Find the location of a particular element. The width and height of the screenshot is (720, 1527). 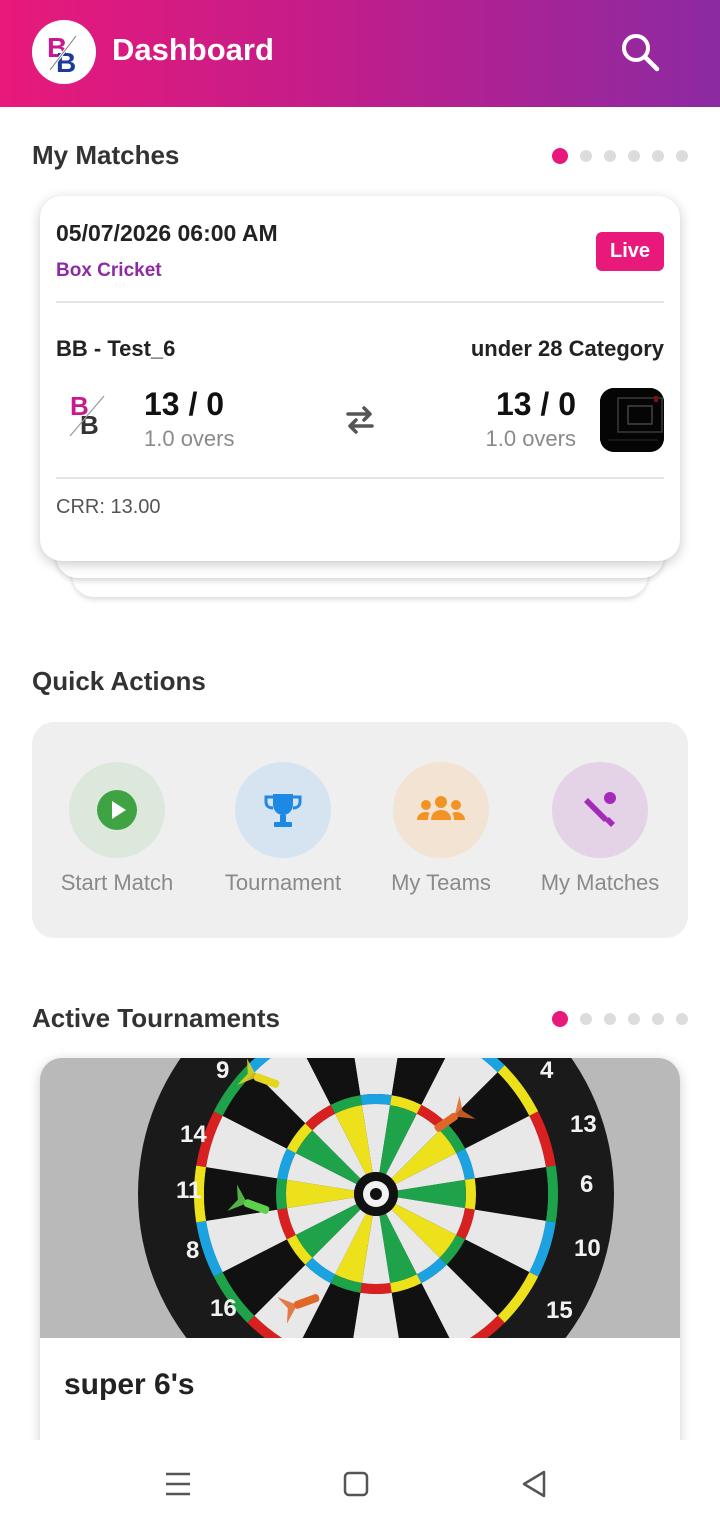

current-run-rate: CRR: 13.00 is located at coordinates (108, 507).